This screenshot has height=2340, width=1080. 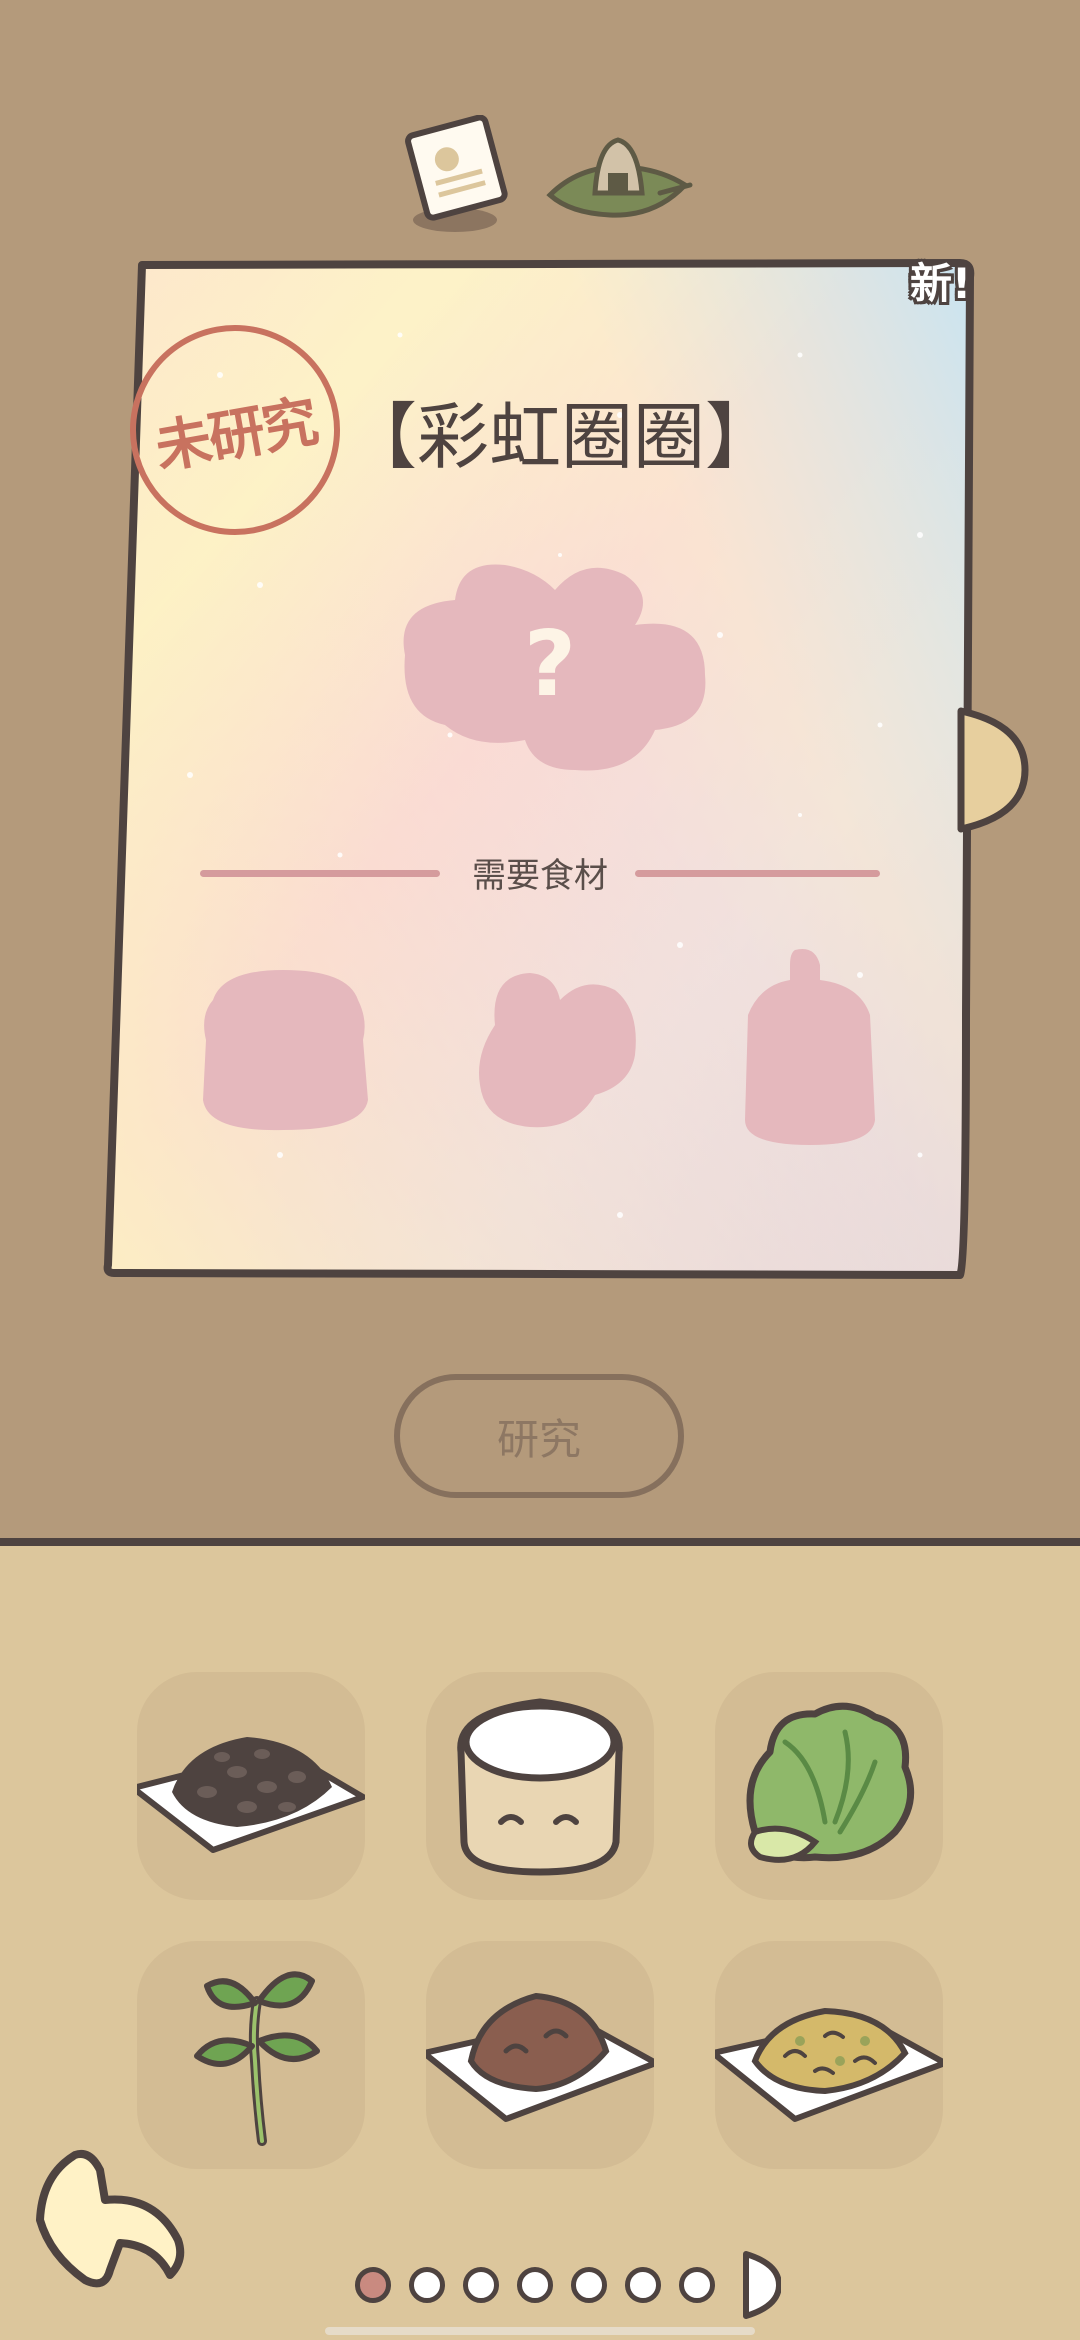 I want to click on back-arrow-button, so click(x=110, y=2220).